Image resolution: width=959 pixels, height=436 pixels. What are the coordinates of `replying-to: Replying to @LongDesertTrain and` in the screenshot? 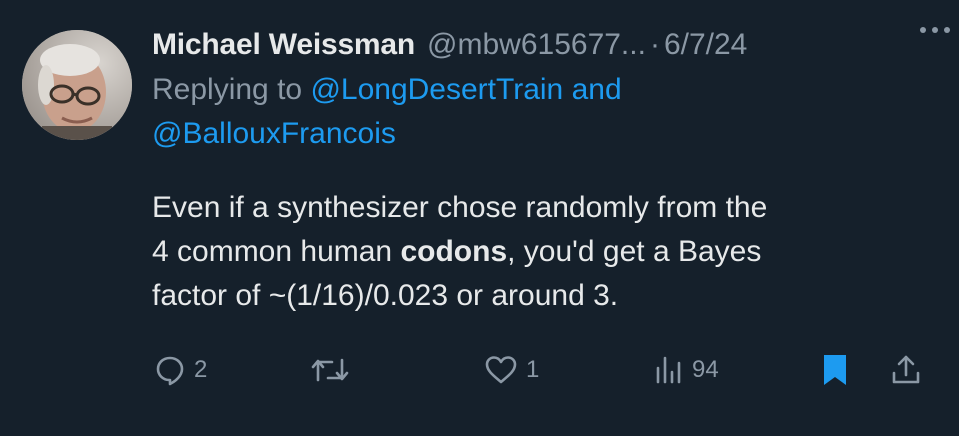 It's located at (547, 90).